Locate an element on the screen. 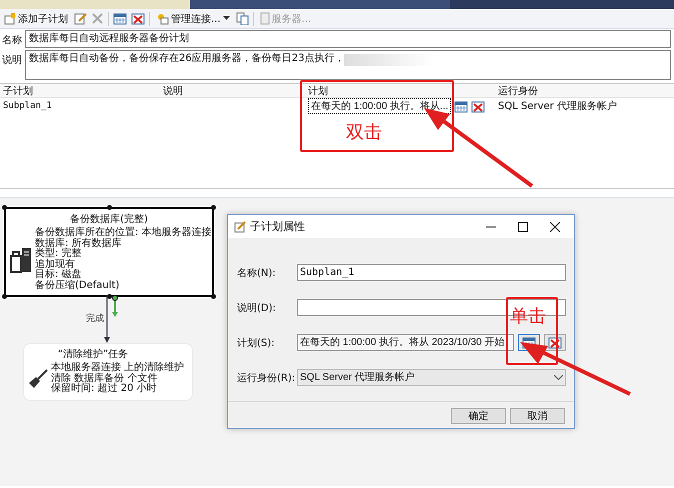 The height and width of the screenshot is (488, 674). task-detail: 目标: 磁盘 is located at coordinates (59, 275).